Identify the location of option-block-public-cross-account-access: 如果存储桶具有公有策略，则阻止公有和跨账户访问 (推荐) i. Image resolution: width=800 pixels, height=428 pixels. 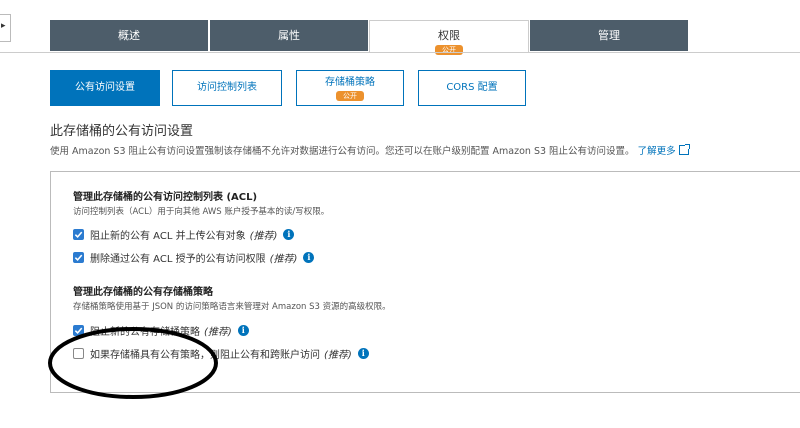
(221, 353).